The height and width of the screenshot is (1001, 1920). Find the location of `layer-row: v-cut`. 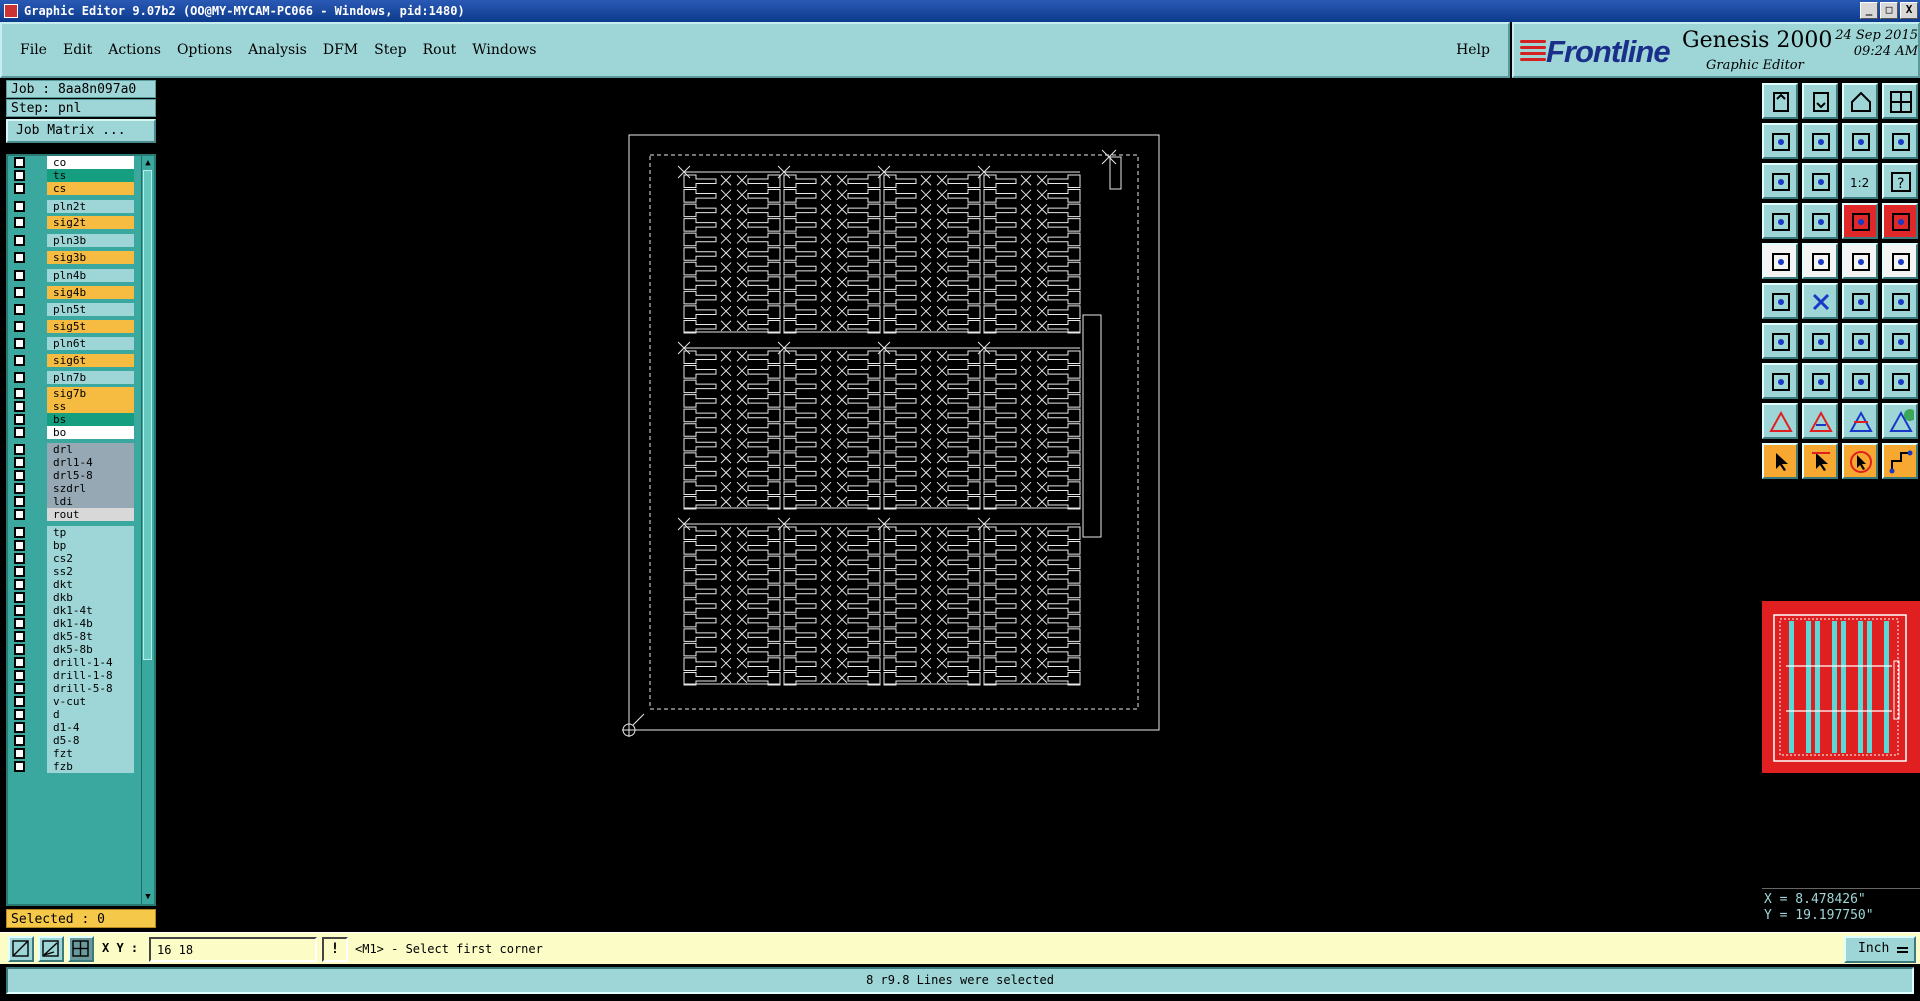

layer-row: v-cut is located at coordinates (71, 701).